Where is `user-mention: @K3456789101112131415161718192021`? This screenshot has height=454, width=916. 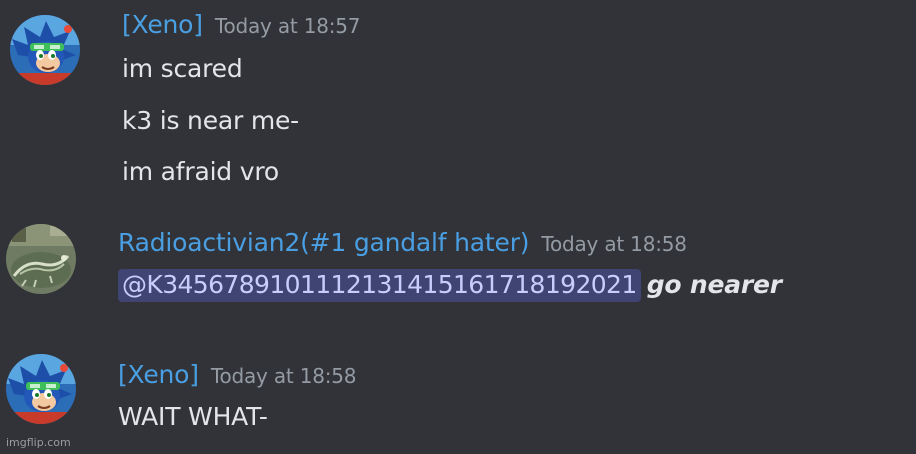
user-mention: @K3456789101112131415161718192021 is located at coordinates (379, 285).